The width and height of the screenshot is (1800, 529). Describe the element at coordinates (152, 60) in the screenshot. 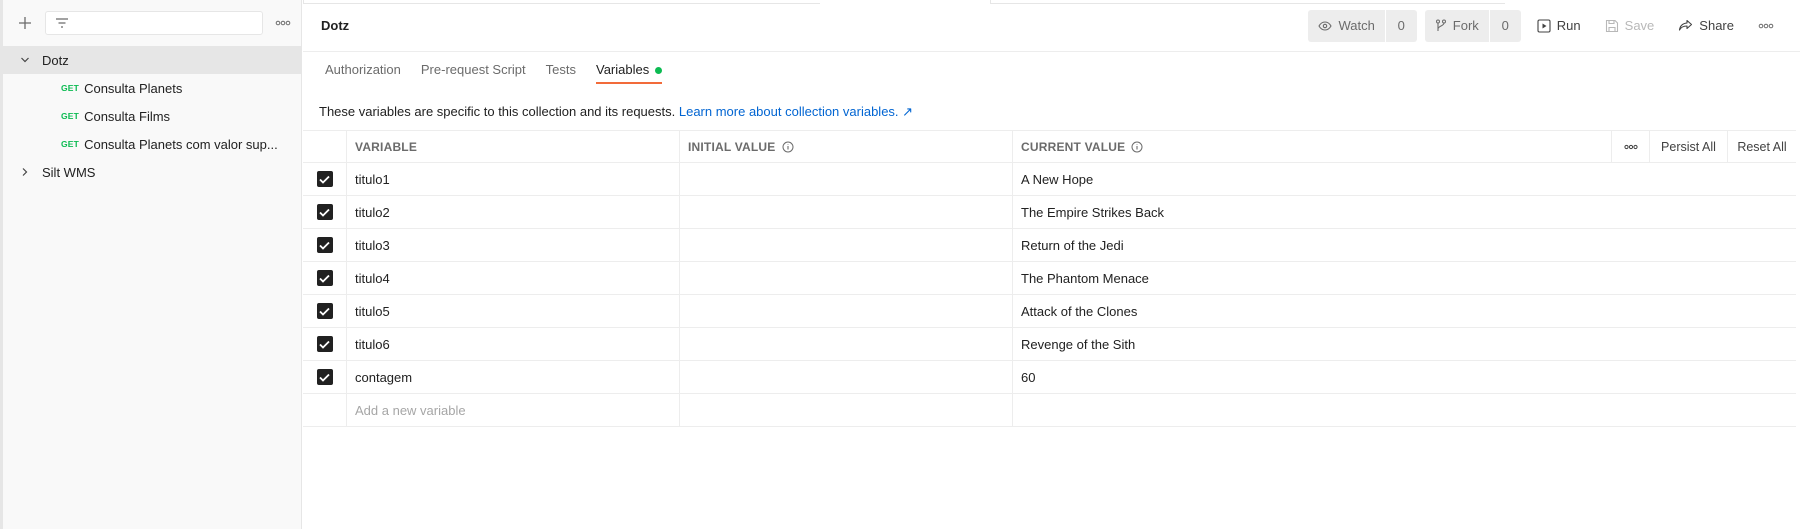

I see `collection-item-dotz: Dotz` at that location.